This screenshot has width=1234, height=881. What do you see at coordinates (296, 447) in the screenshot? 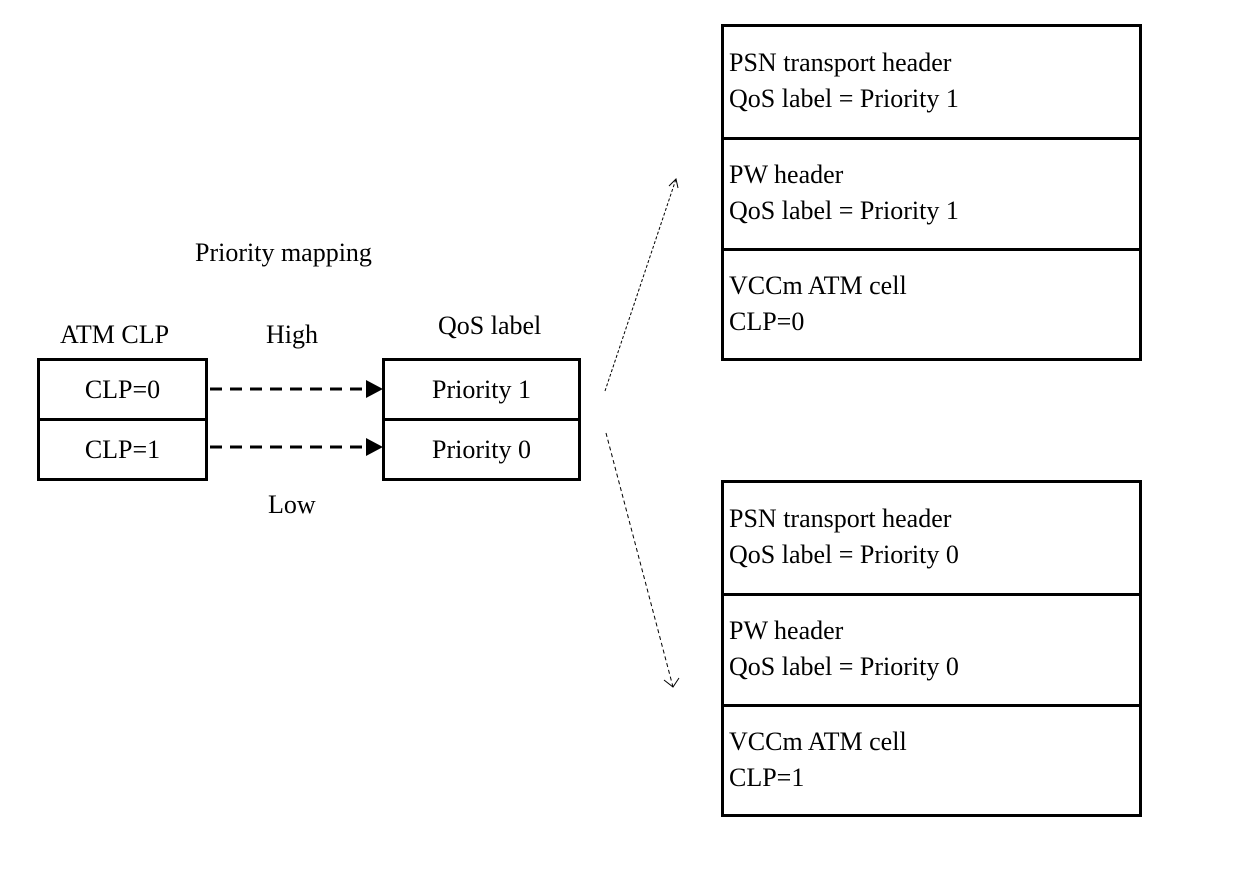
I see `mapping-arrow-low` at bounding box center [296, 447].